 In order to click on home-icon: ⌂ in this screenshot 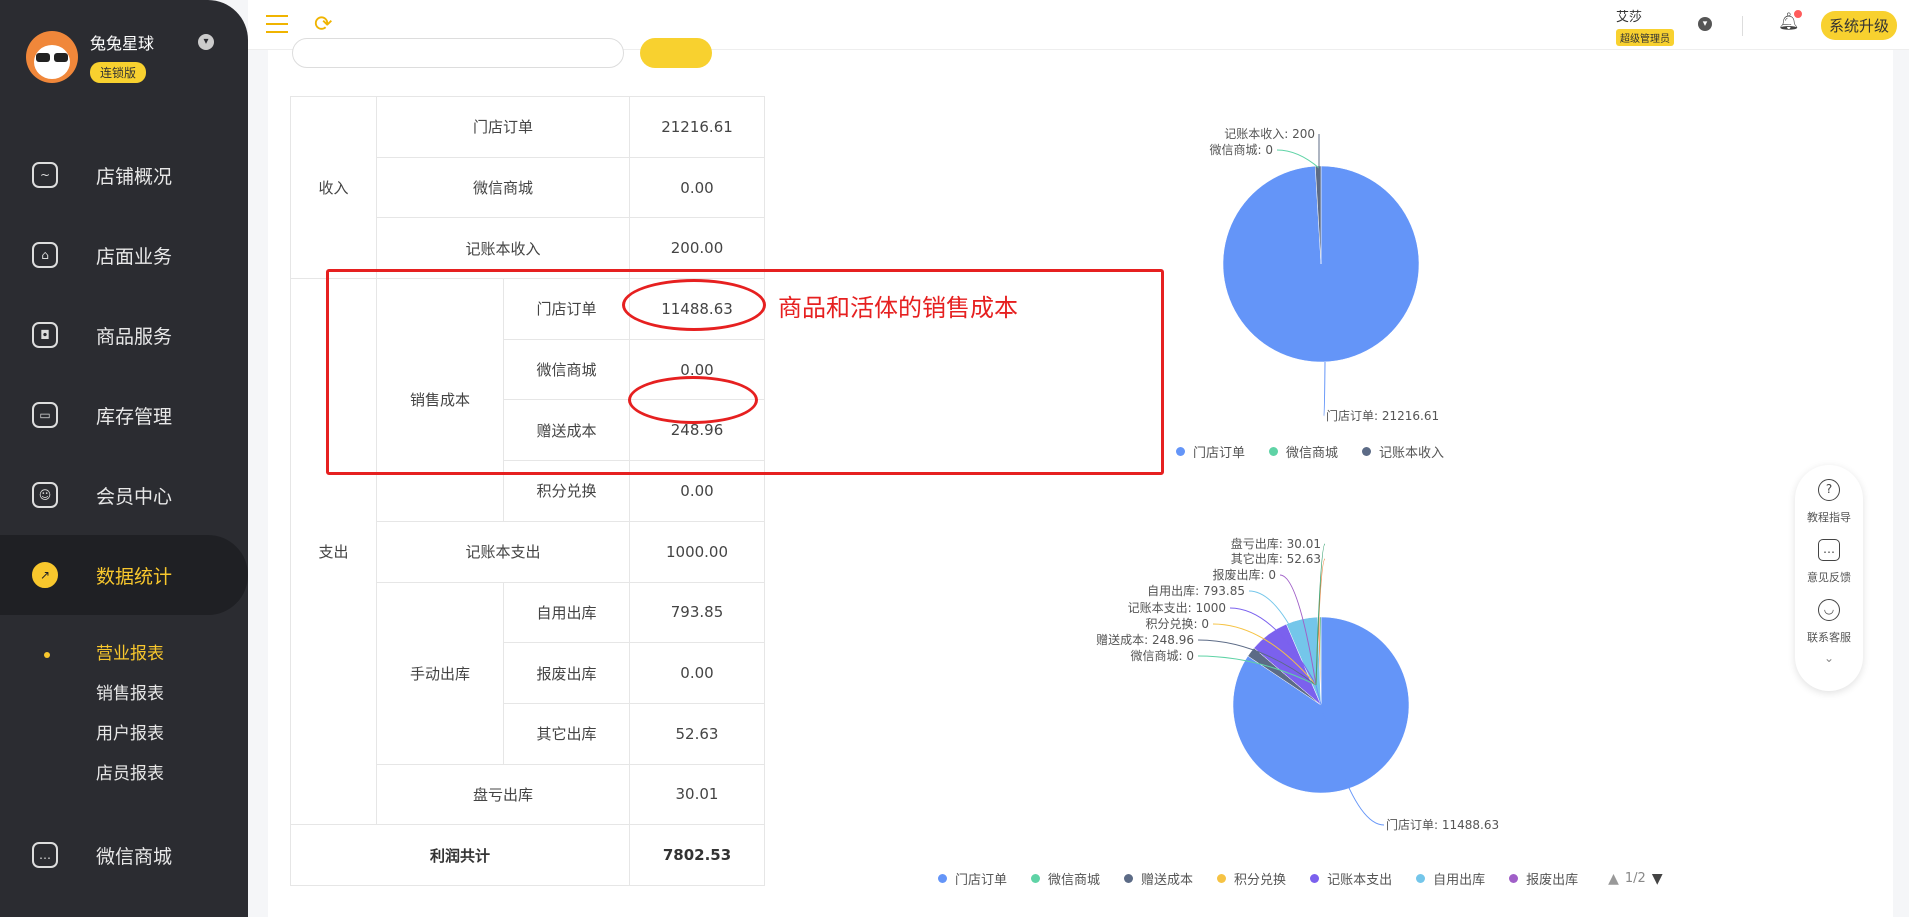, I will do `click(45, 255)`.